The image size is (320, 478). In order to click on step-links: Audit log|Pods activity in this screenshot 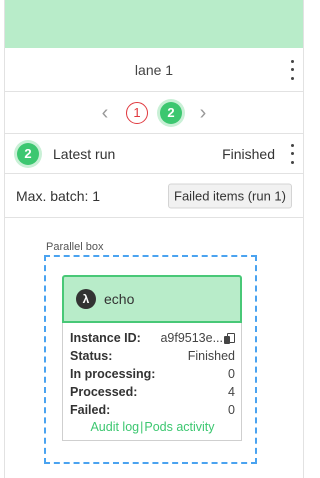, I will do `click(152, 427)`.